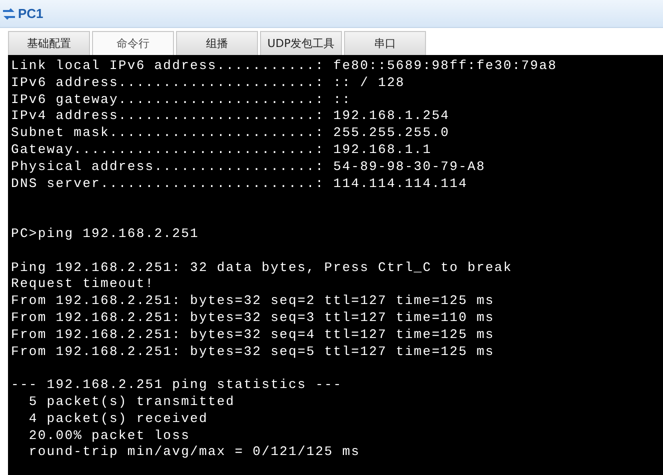 This screenshot has height=475, width=663. What do you see at coordinates (9, 13) in the screenshot?
I see `network-icon` at bounding box center [9, 13].